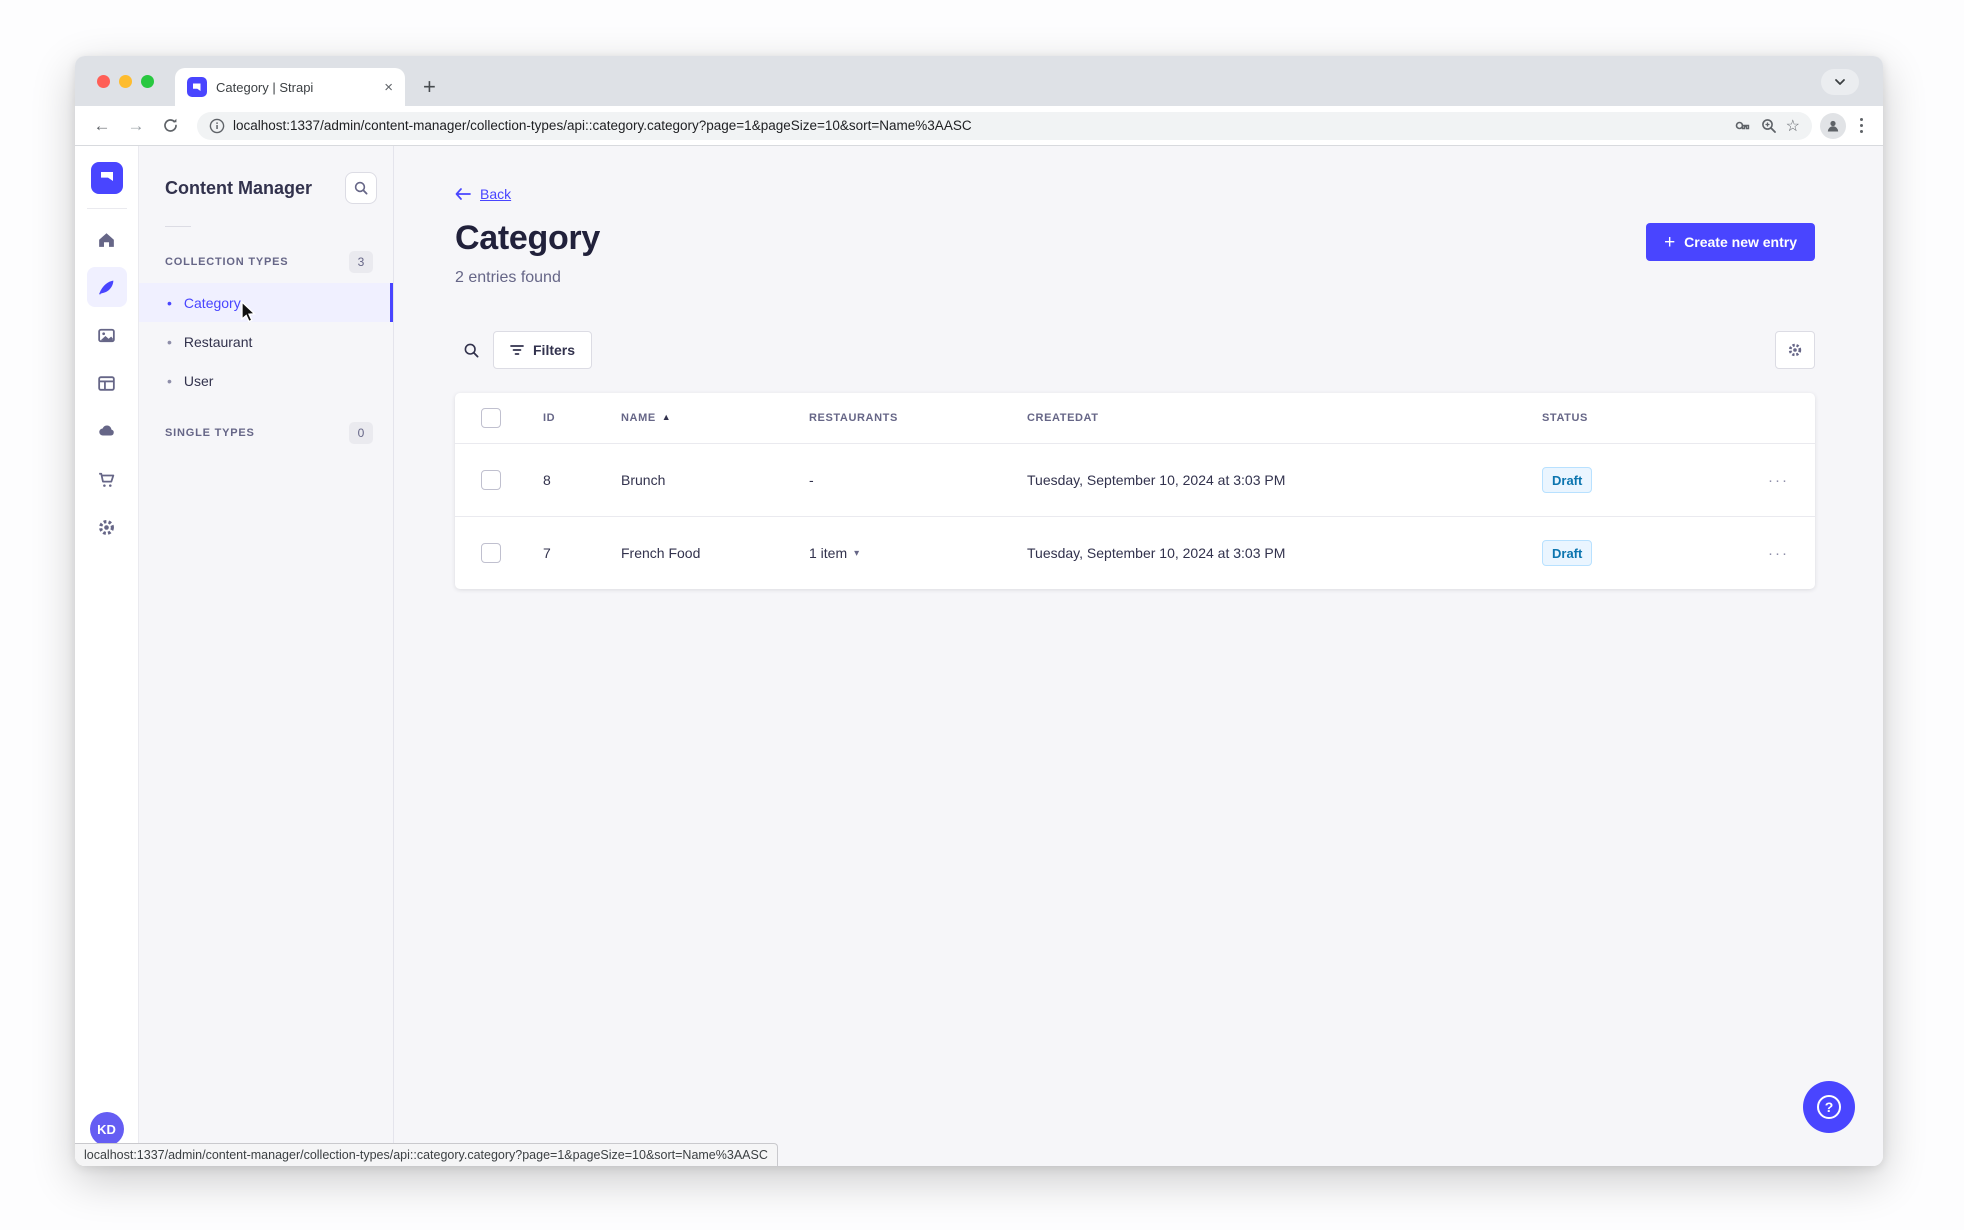  I want to click on collection-types-label: COLLECTION TYPES, so click(227, 262).